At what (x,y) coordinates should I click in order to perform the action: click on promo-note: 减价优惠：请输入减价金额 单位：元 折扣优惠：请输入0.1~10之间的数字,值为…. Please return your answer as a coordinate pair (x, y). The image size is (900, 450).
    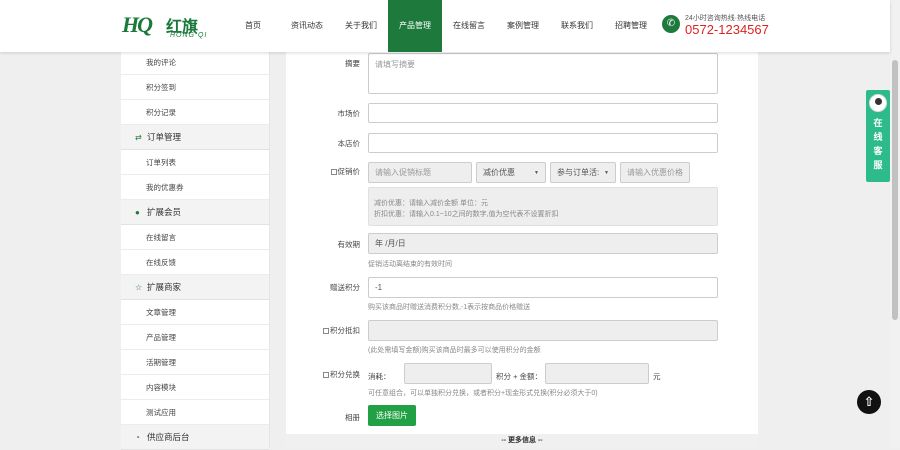
    Looking at the image, I should click on (543, 206).